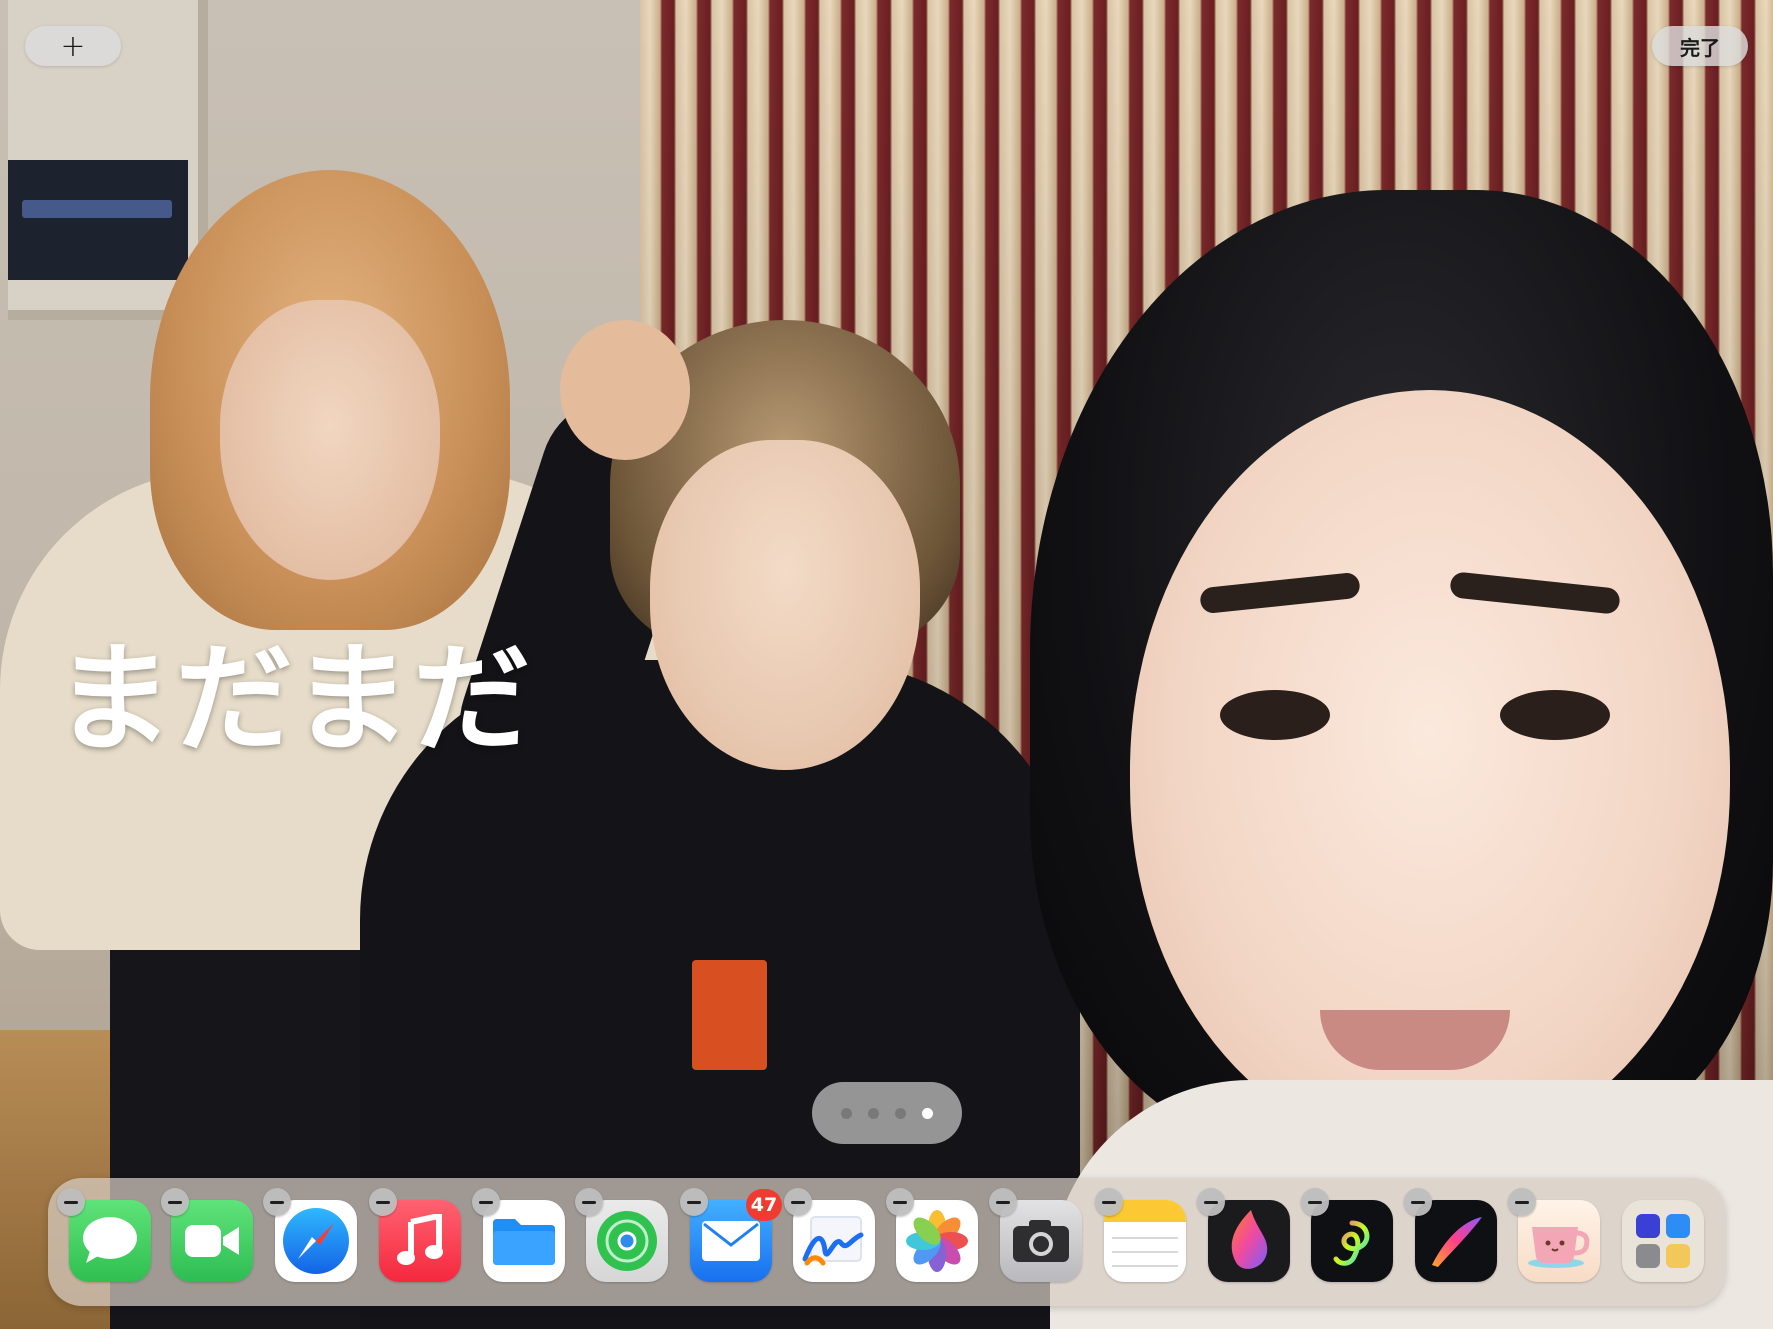  I want to click on envelope-icon, so click(731, 1241).